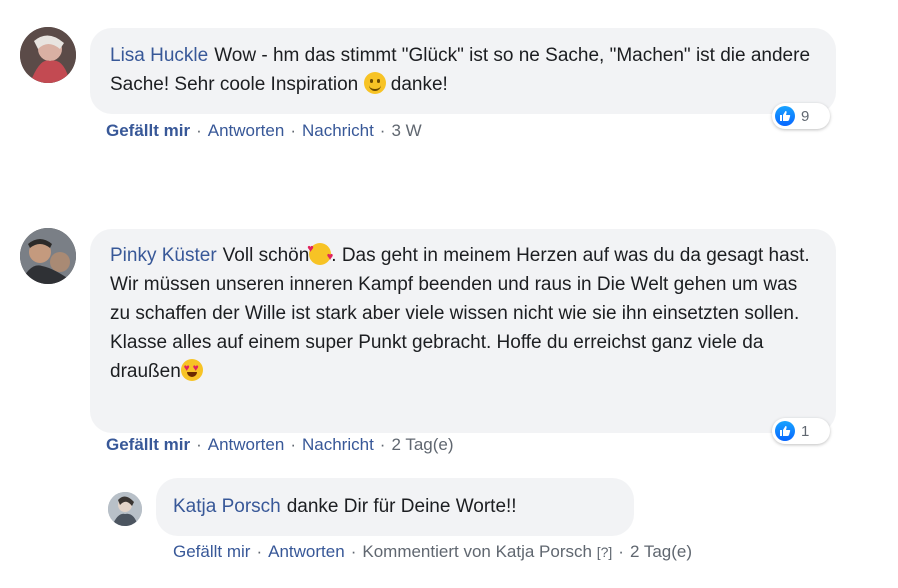  Describe the element at coordinates (401, 506) in the screenshot. I see `reply-text: danke Dir für Deine Worte!!` at that location.